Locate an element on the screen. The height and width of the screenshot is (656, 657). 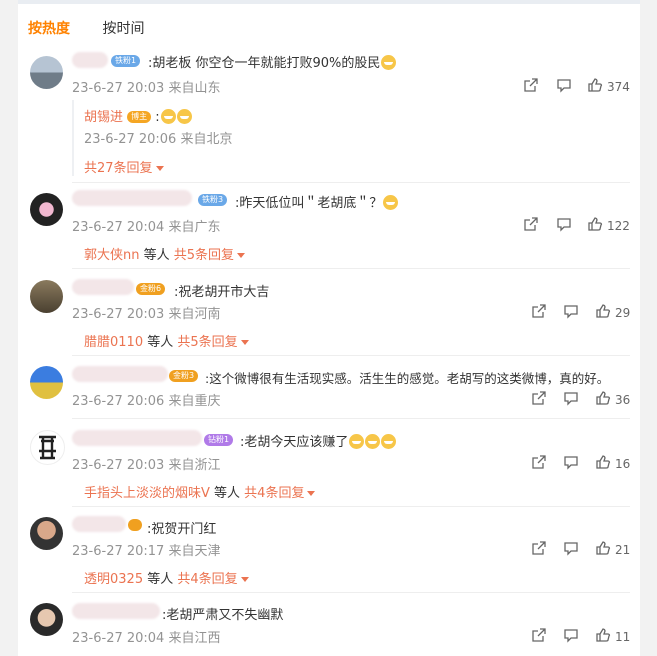
comment-meta: 23-6-27 20:04 来自江西 is located at coordinates (146, 638).